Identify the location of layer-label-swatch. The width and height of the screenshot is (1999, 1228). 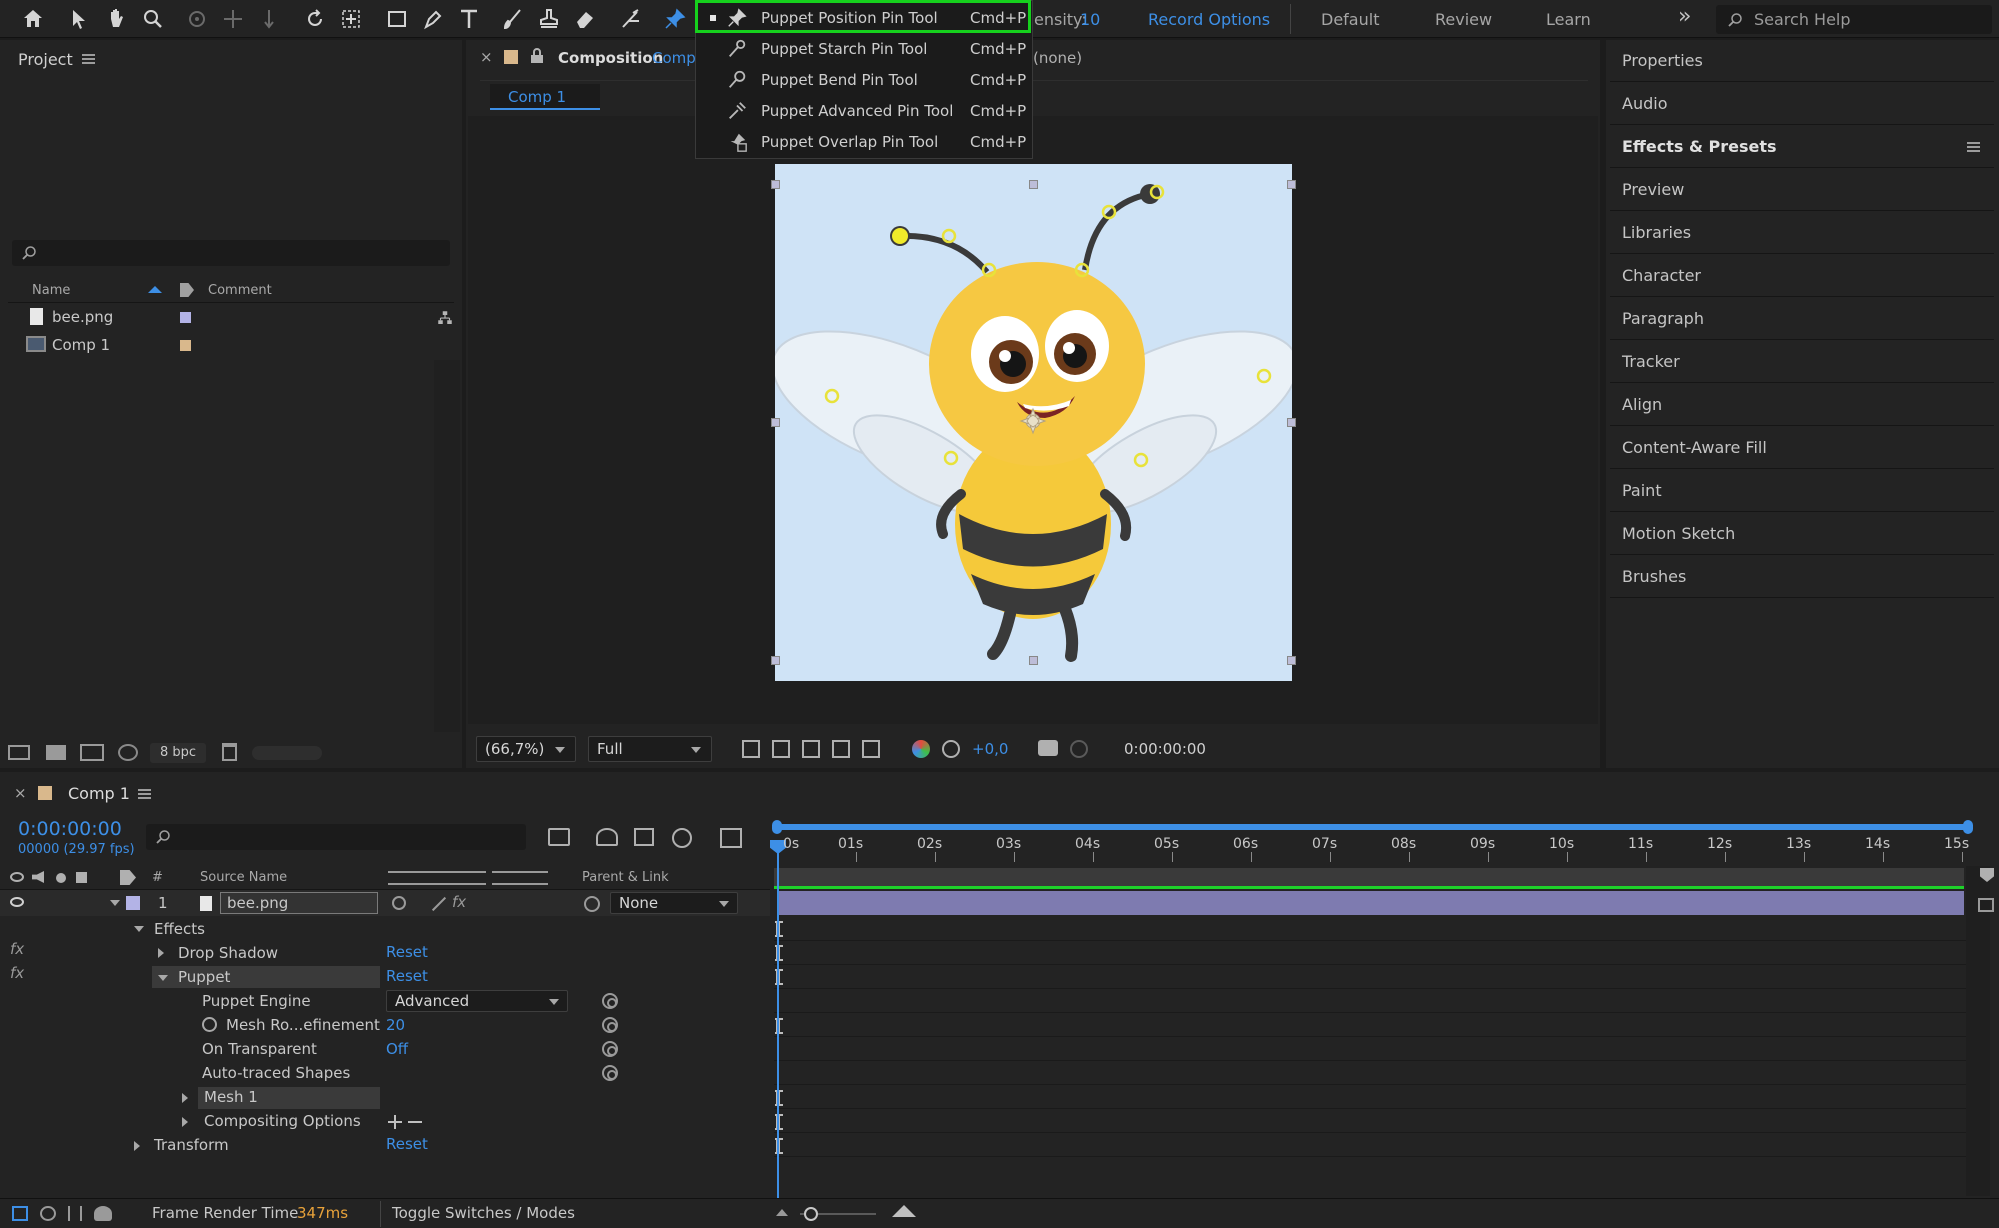
(133, 903).